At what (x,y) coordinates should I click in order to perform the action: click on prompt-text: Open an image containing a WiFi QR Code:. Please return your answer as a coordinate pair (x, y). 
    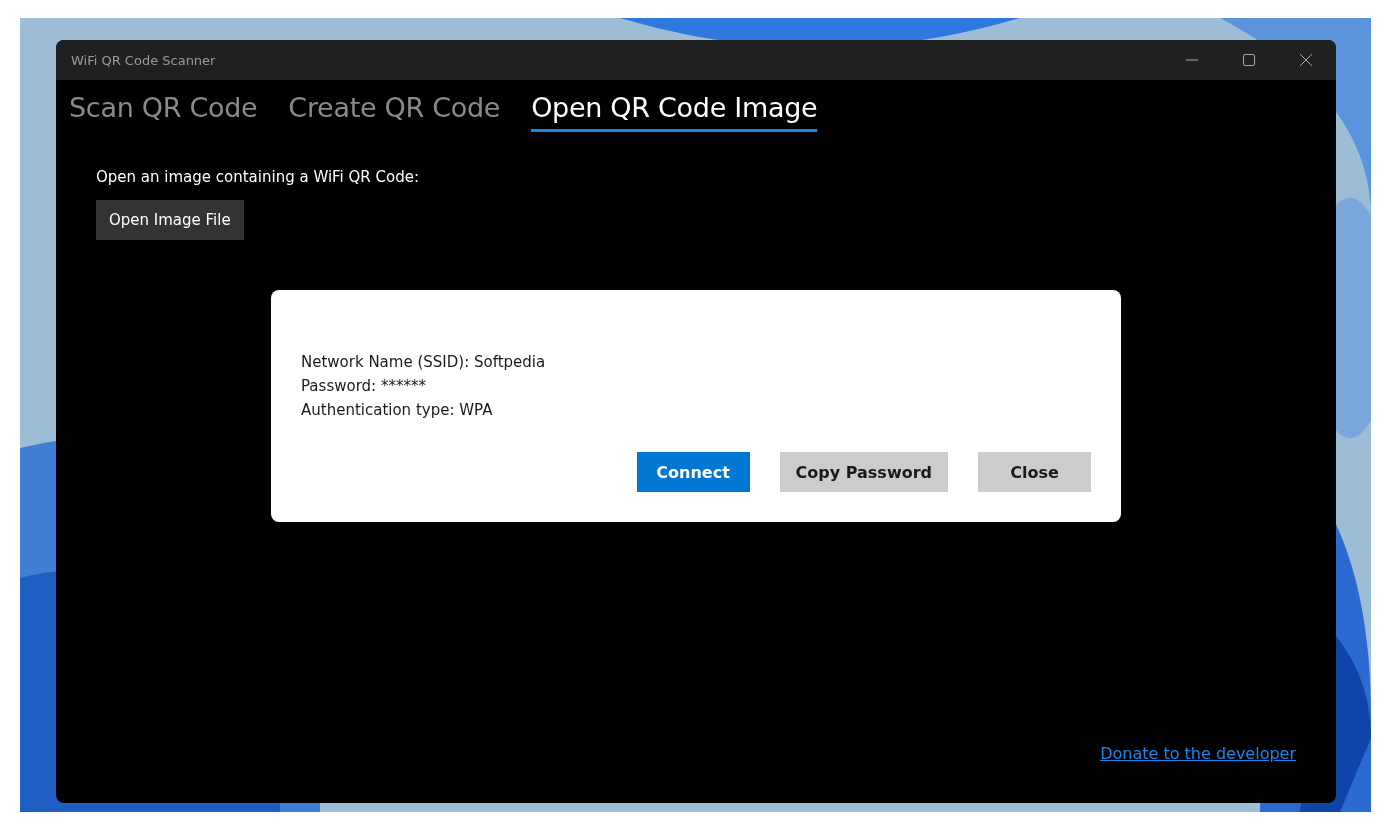
    Looking at the image, I should click on (257, 177).